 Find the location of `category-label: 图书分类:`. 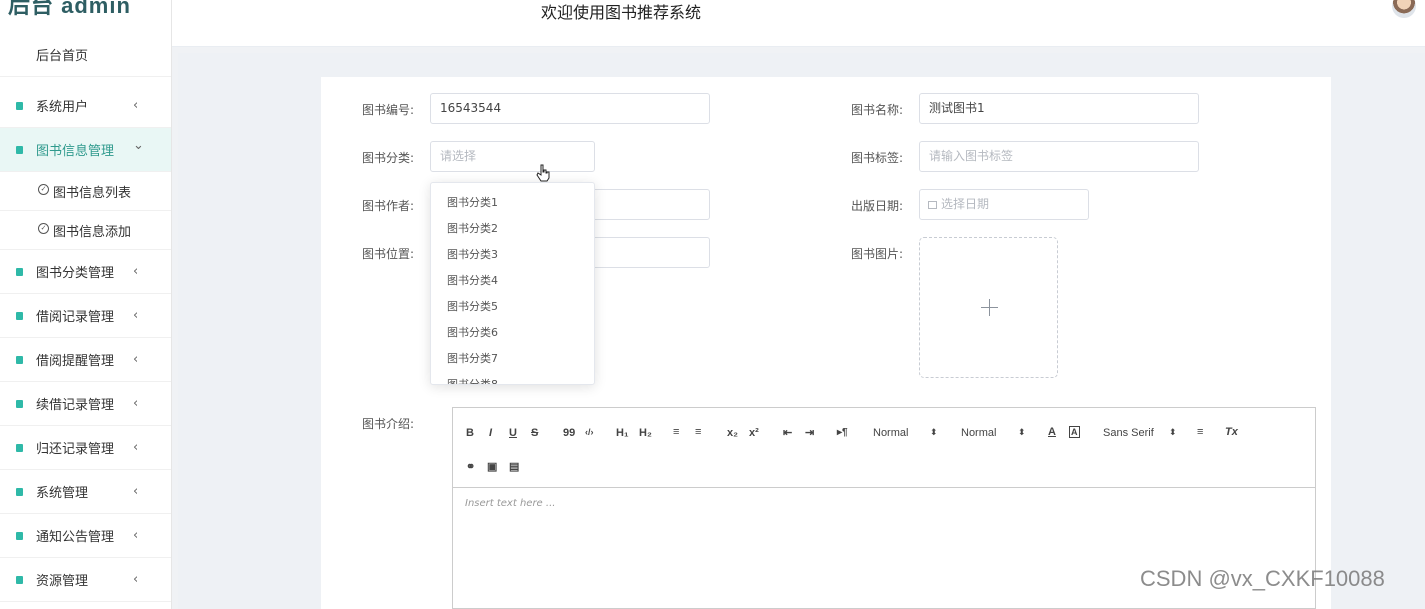

category-label: 图书分类: is located at coordinates (388, 158).